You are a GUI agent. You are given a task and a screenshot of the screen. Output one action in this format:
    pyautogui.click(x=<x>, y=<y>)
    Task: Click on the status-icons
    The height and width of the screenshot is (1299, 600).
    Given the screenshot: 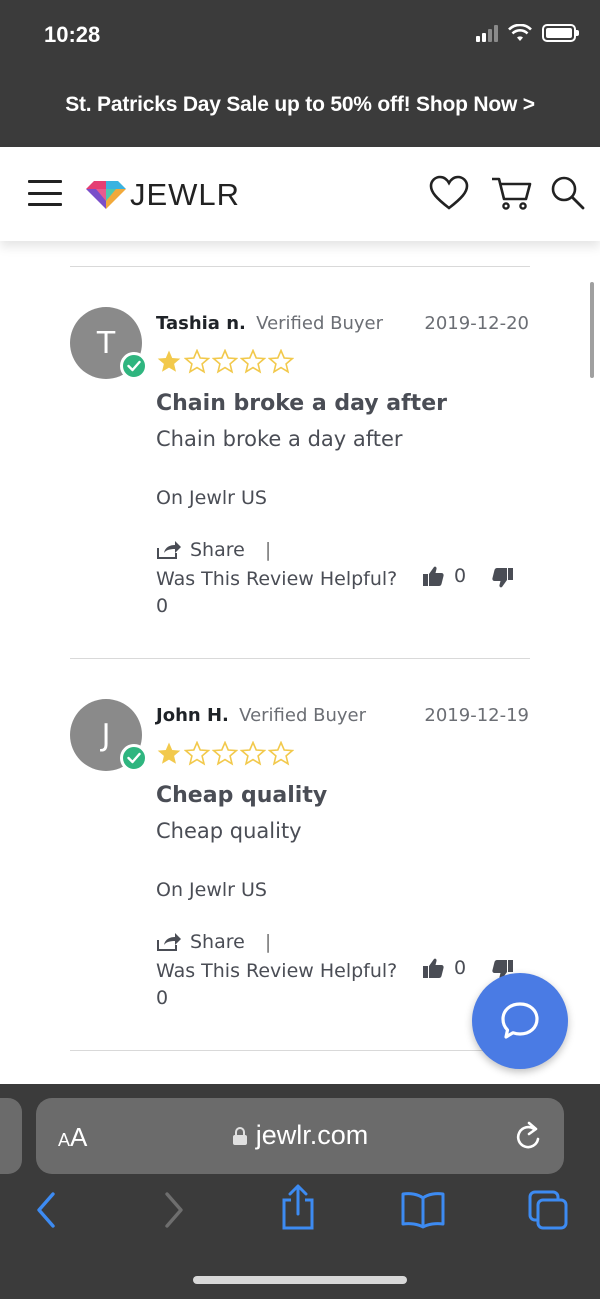 What is the action you would take?
    pyautogui.click(x=527, y=33)
    